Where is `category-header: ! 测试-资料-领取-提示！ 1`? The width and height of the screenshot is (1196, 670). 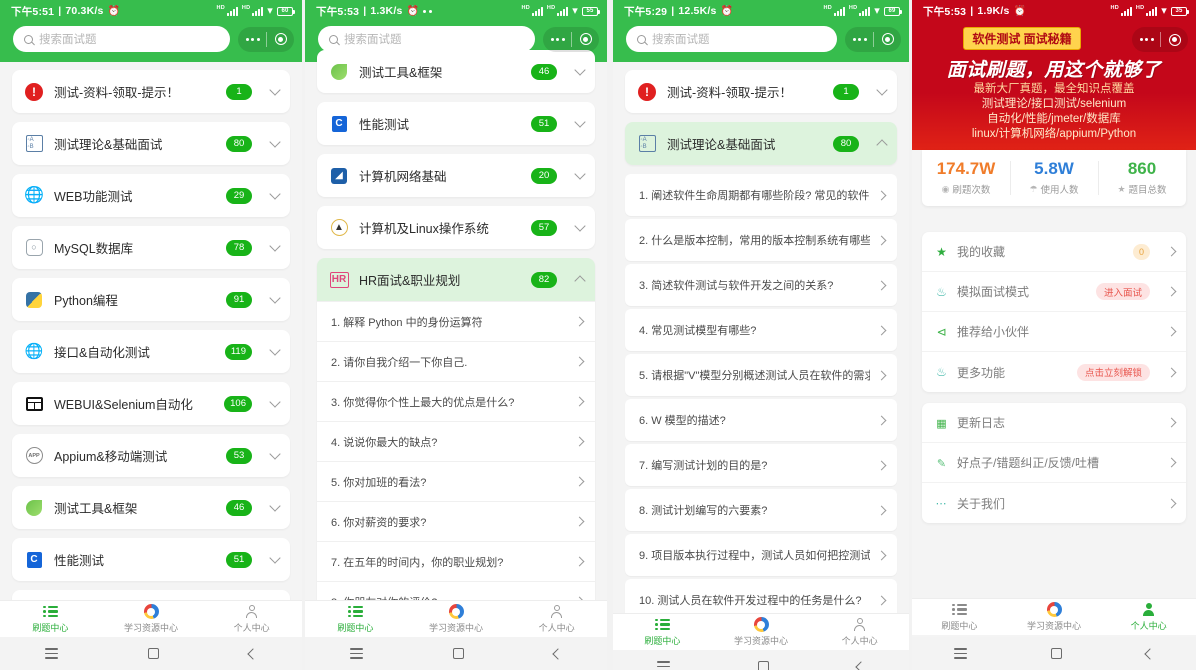 category-header: ! 测试-资料-领取-提示！ 1 is located at coordinates (761, 91).